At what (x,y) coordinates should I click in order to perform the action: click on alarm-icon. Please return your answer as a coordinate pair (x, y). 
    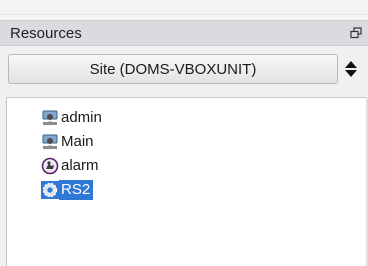
    Looking at the image, I should click on (50, 166).